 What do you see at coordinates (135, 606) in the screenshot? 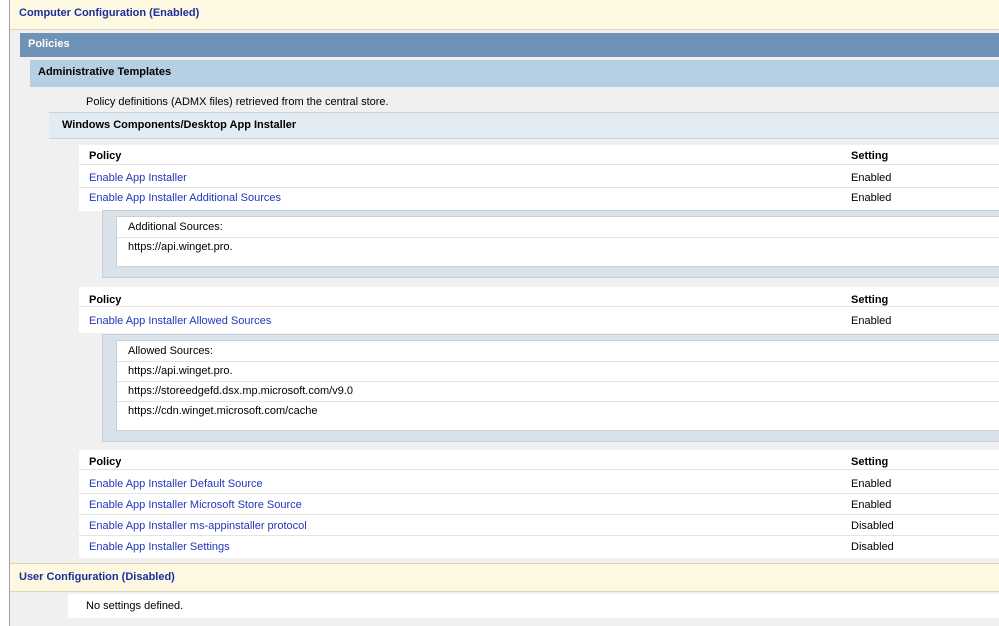
I see `no-settings-note: No settings defined.` at bounding box center [135, 606].